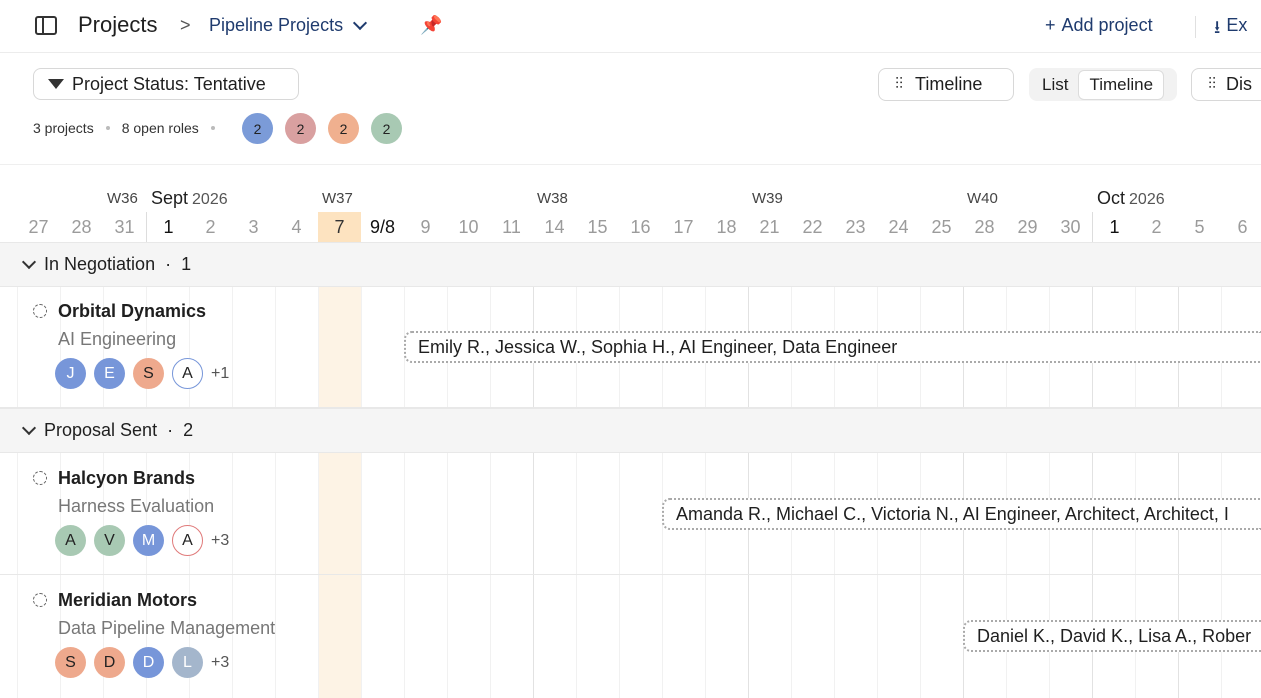 The image size is (1261, 698). I want to click on avatar: J, so click(70, 373).